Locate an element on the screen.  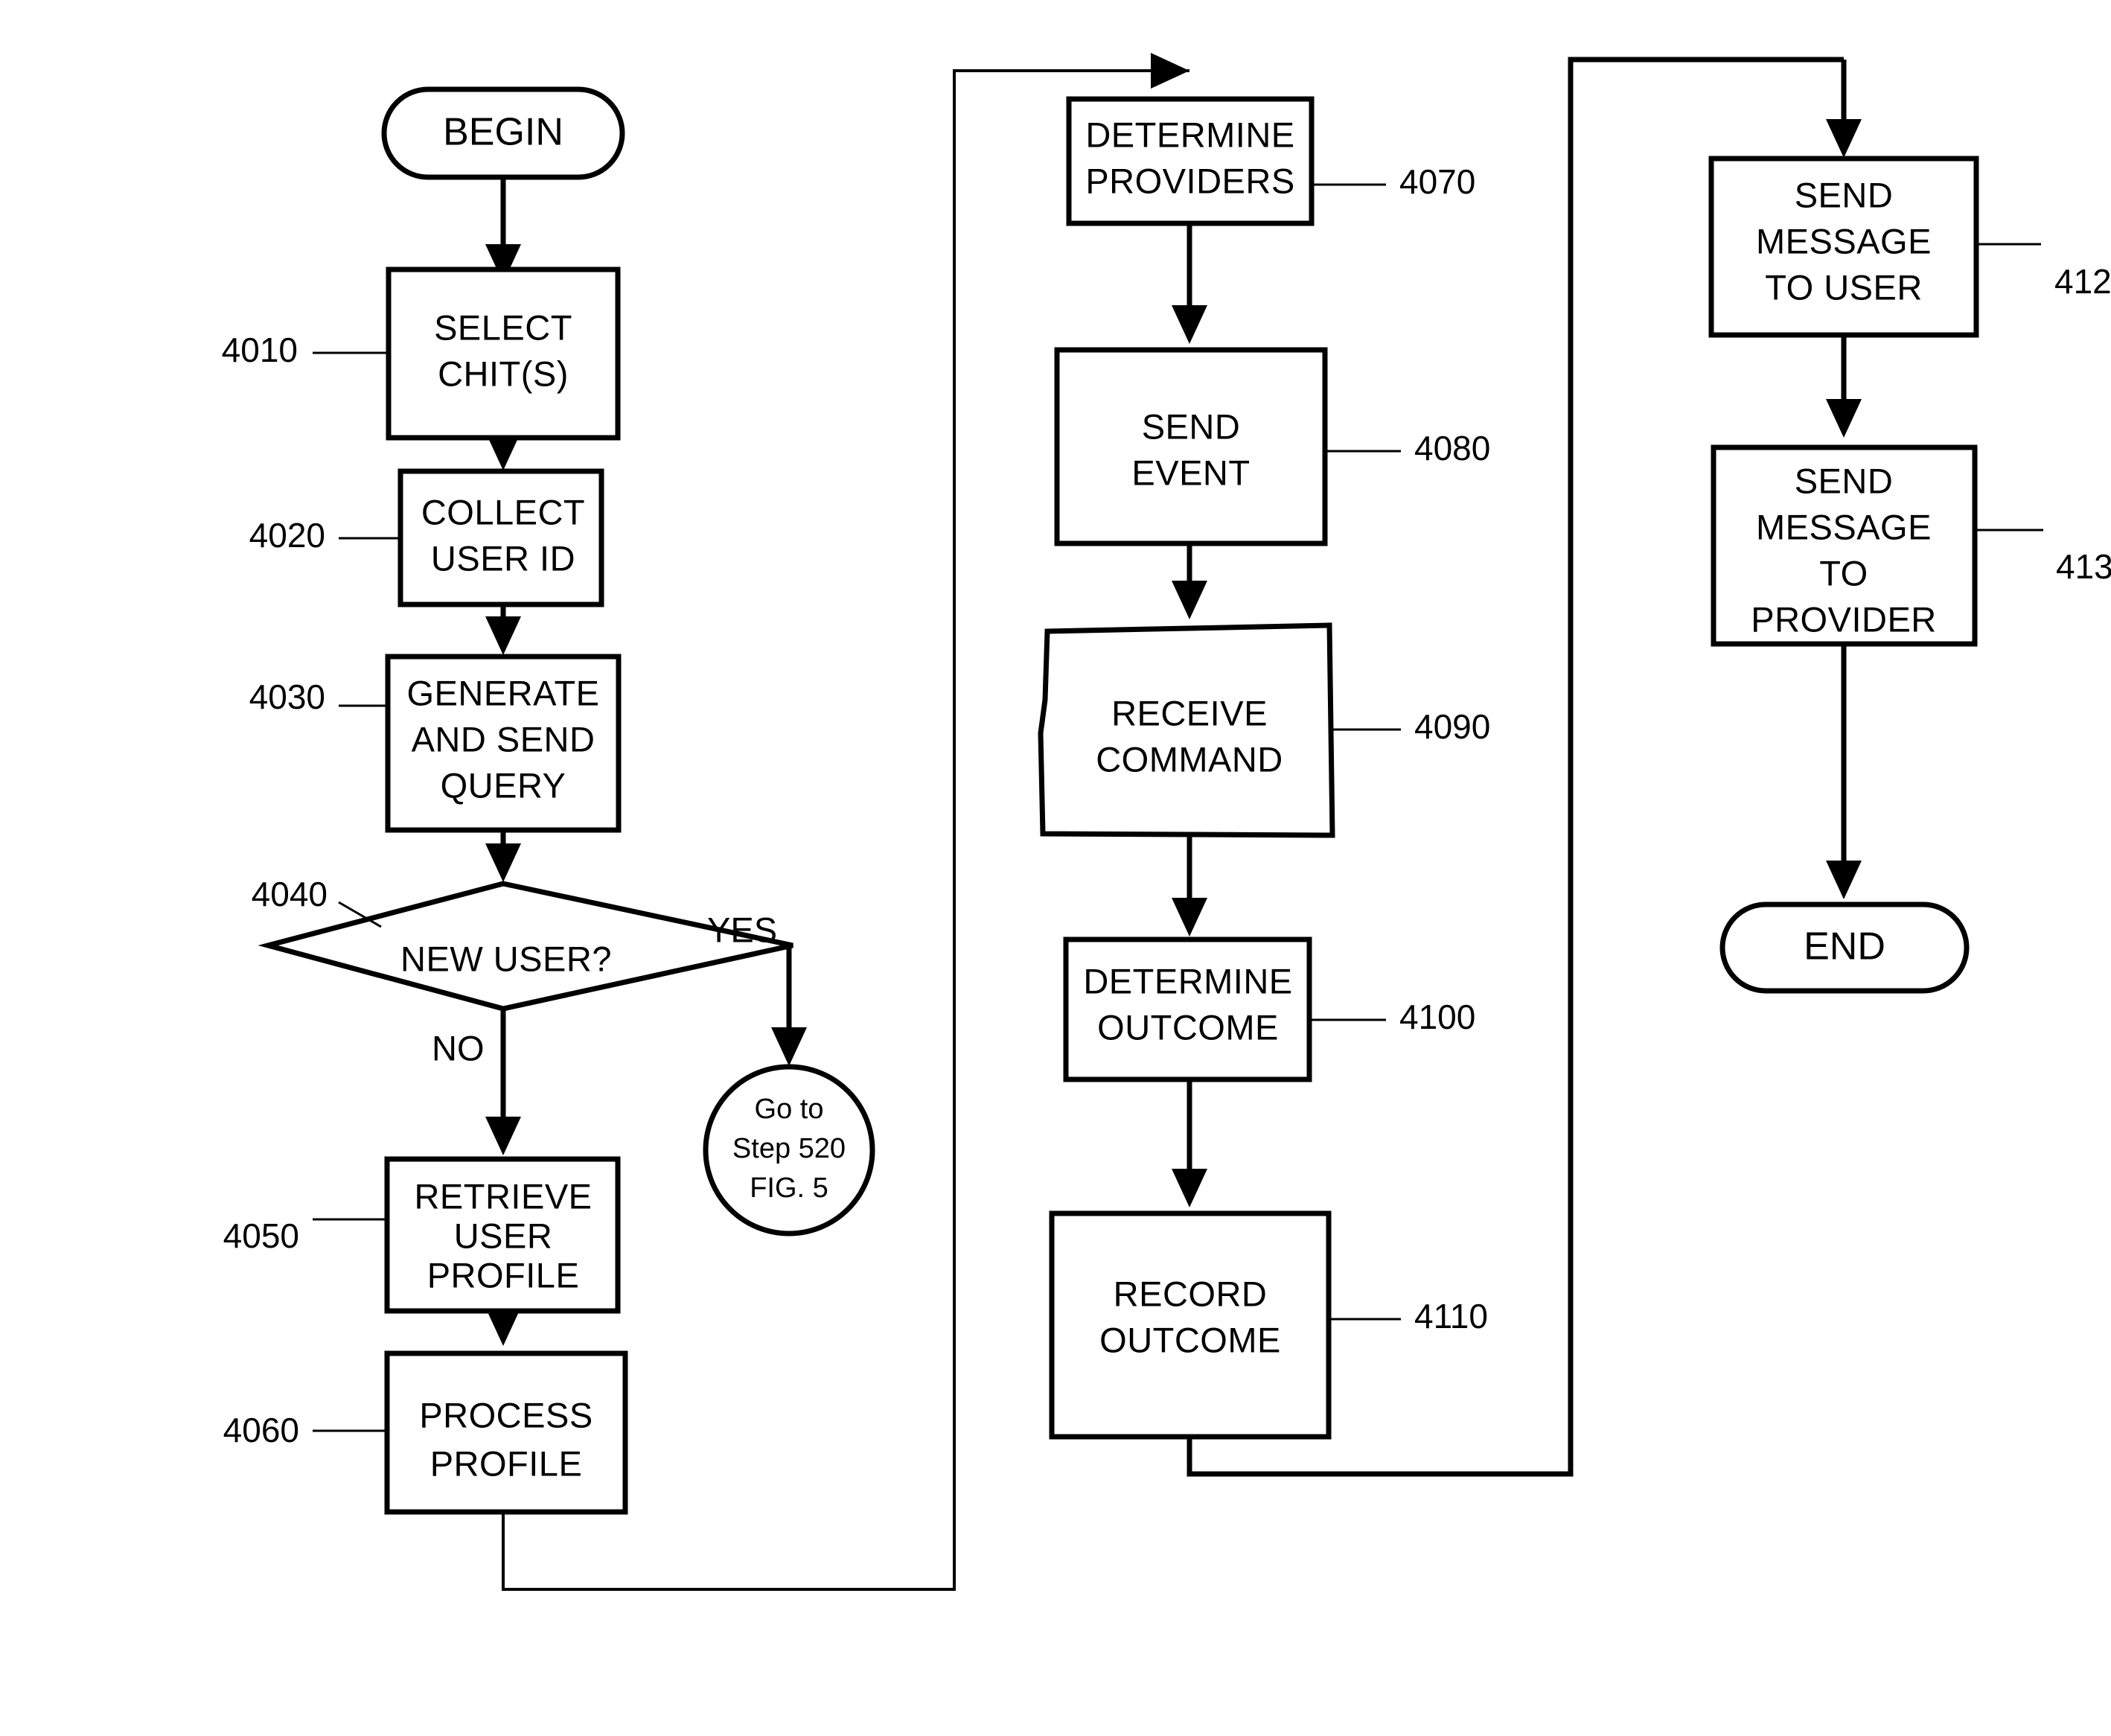
ref-leader-4060: 4060 is located at coordinates (305, 1430).